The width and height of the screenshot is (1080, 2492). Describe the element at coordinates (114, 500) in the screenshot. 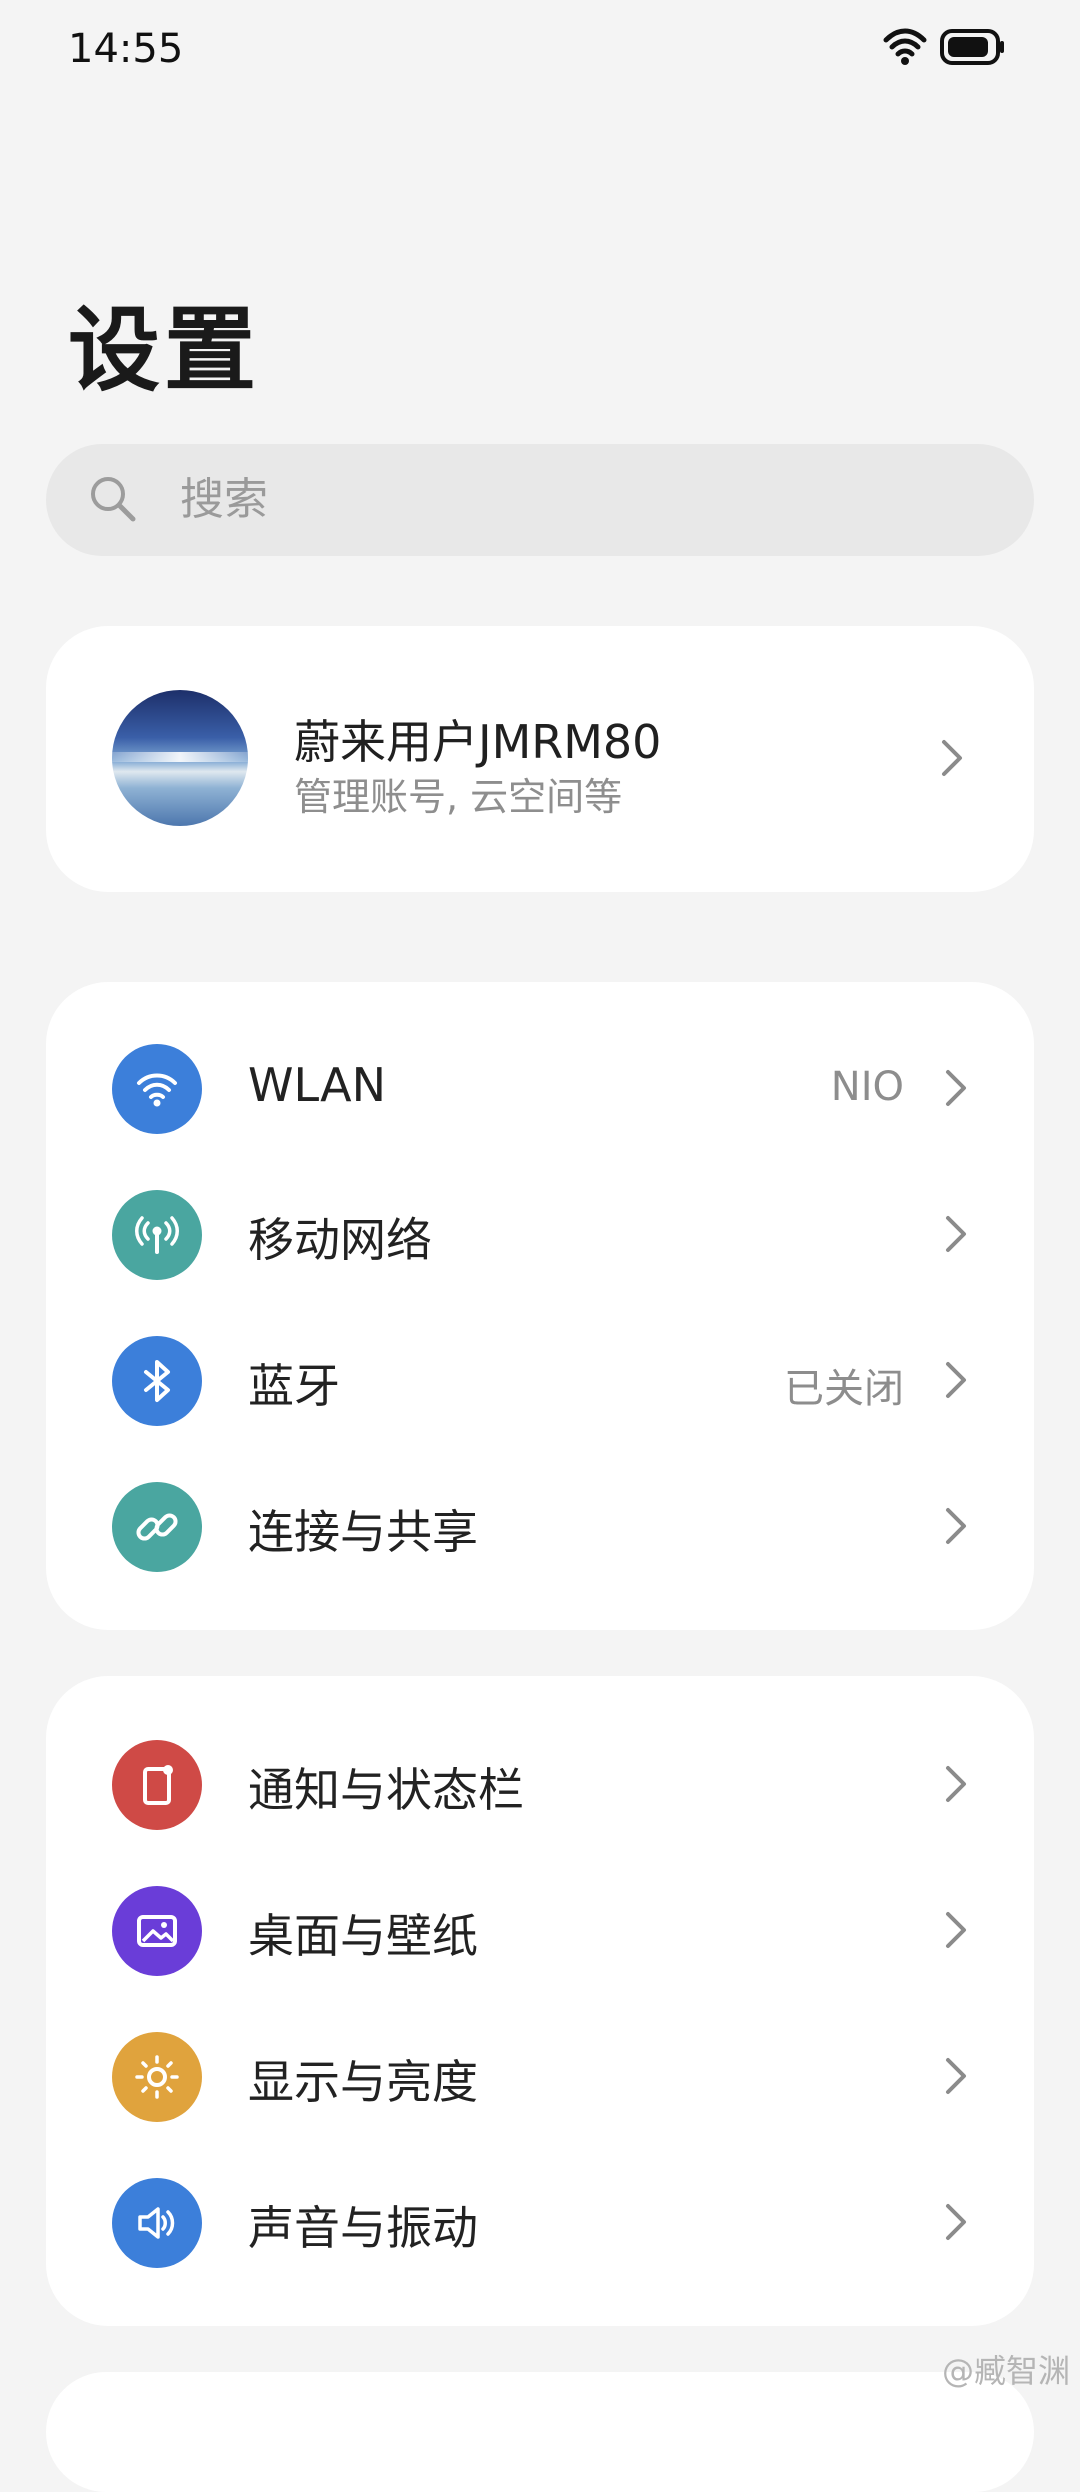

I see `search-icon` at that location.